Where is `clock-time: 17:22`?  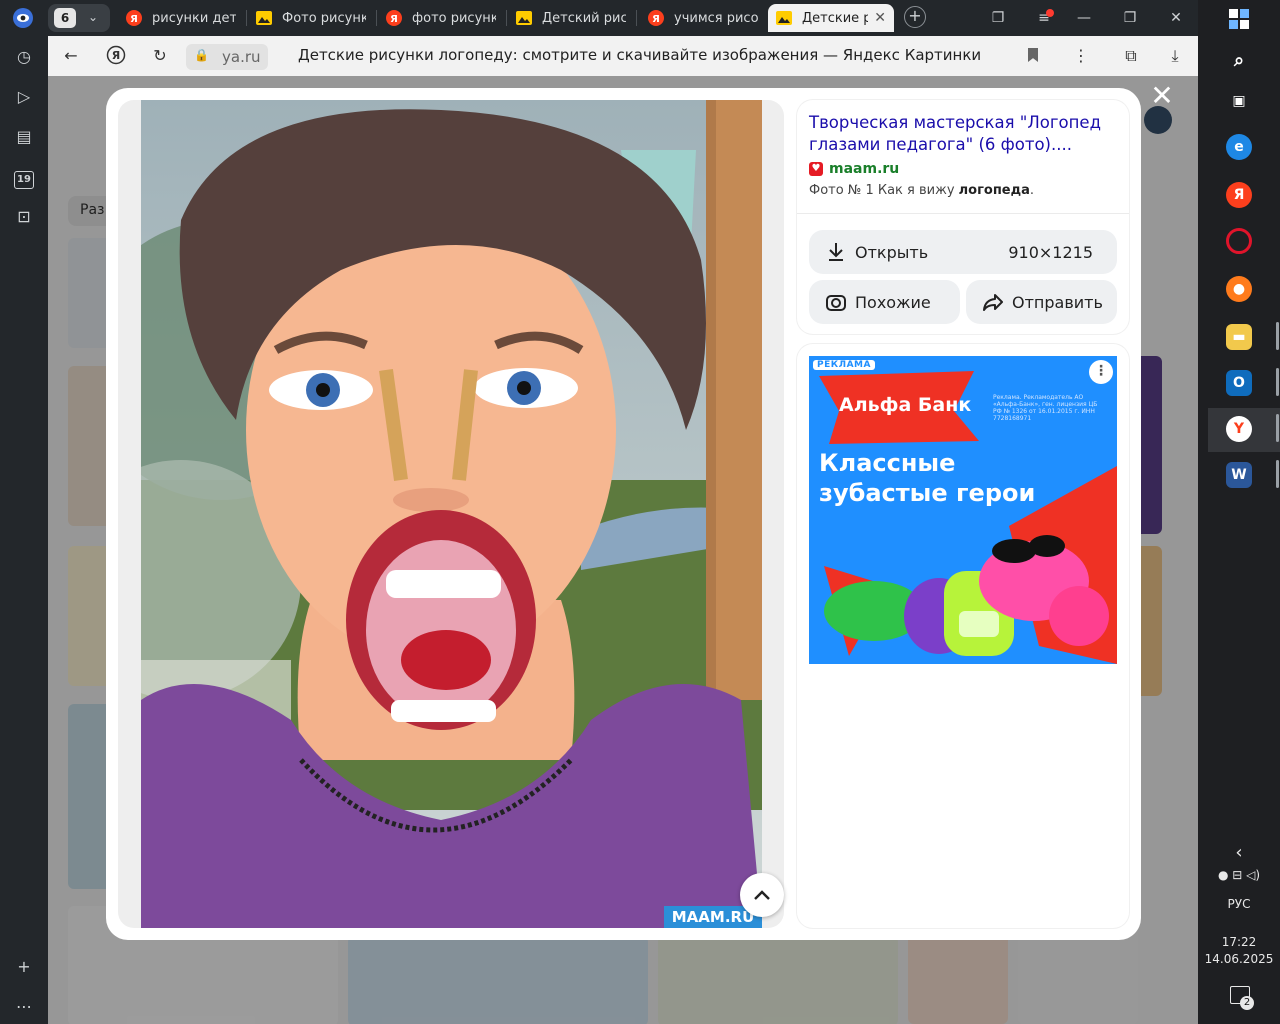 clock-time: 17:22 is located at coordinates (1239, 942).